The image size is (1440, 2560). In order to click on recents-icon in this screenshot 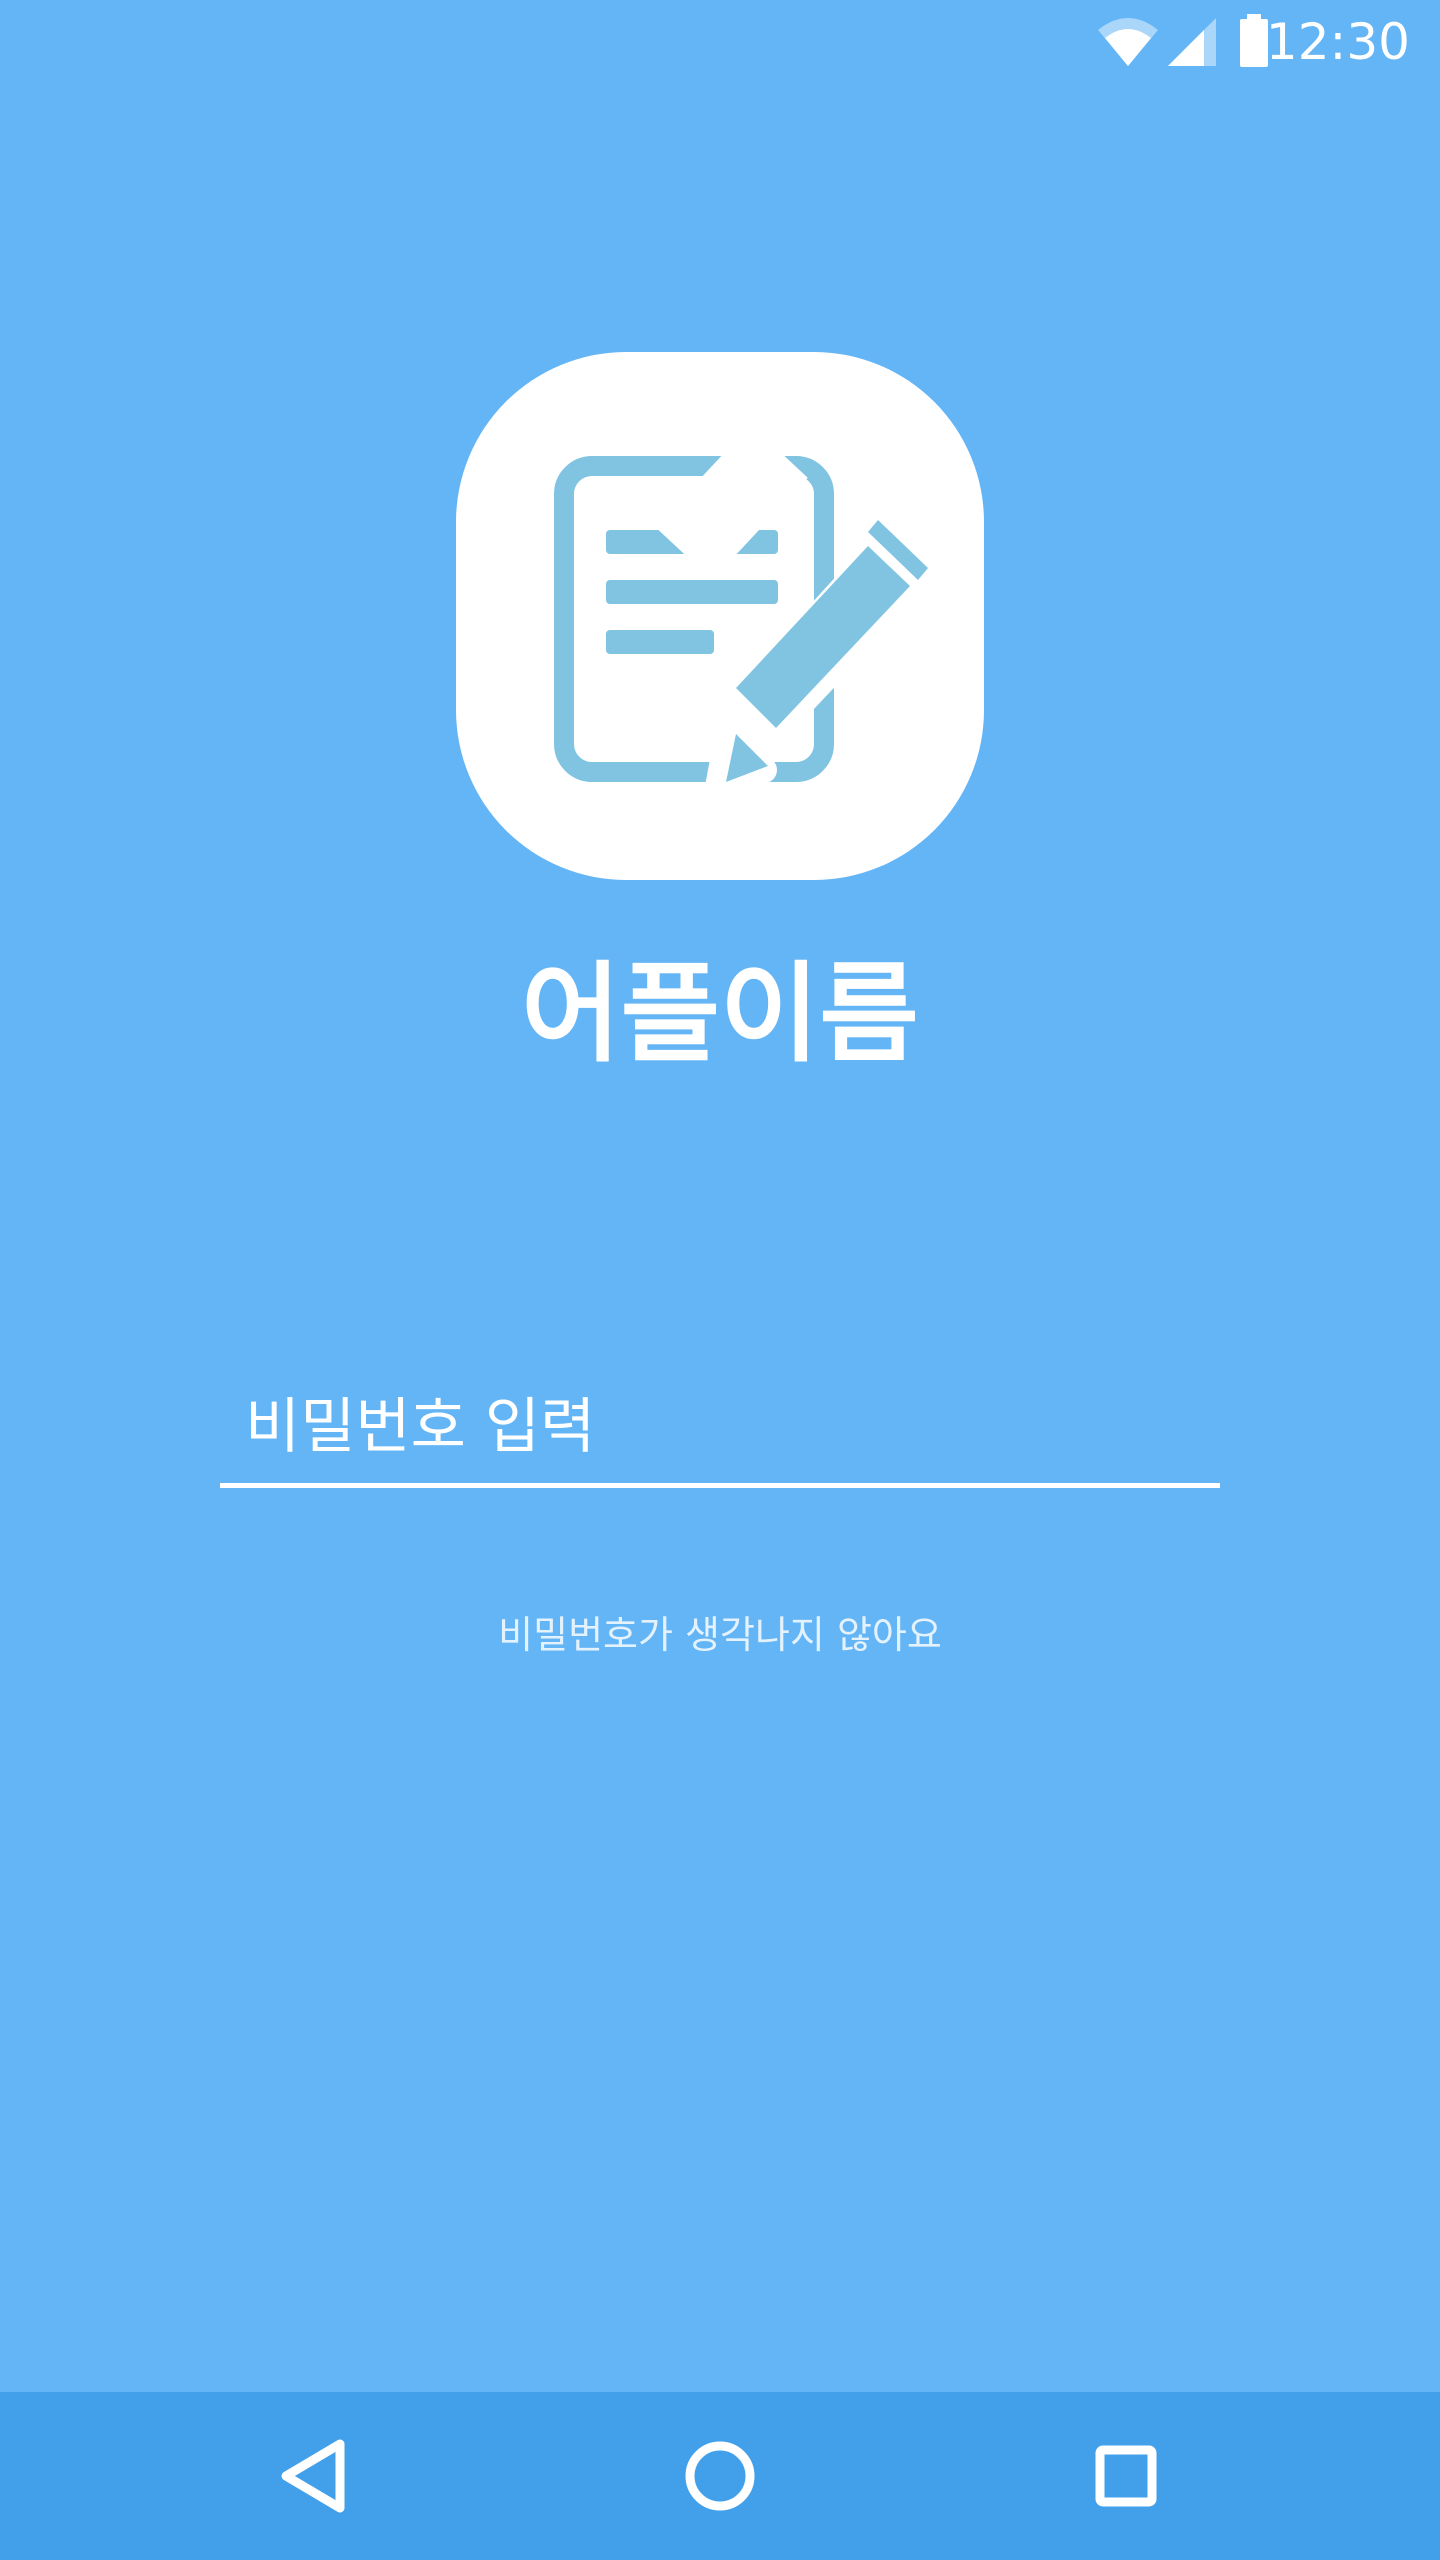, I will do `click(1126, 2476)`.